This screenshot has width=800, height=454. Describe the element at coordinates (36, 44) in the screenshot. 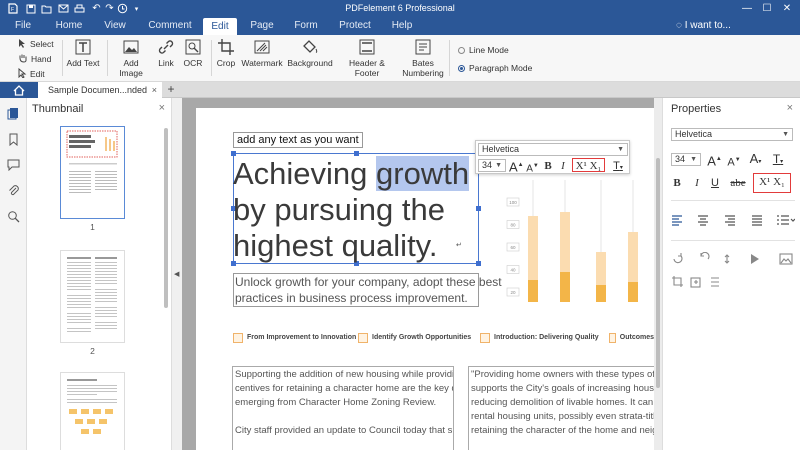

I see `select-tool: Select` at that location.